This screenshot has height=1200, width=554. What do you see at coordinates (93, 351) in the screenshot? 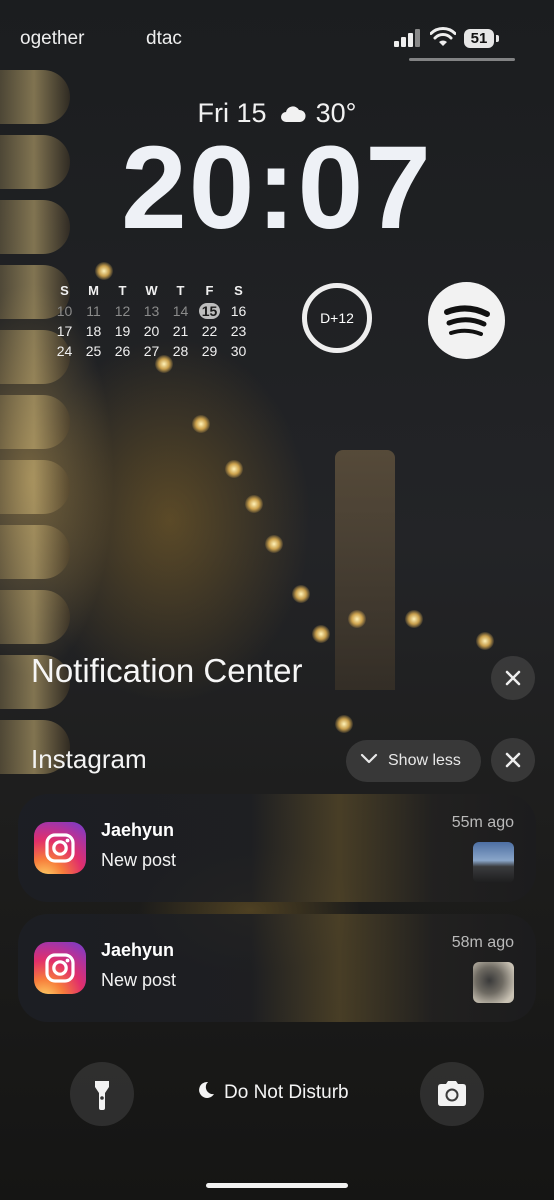
I see `calendar-day: 25` at bounding box center [93, 351].